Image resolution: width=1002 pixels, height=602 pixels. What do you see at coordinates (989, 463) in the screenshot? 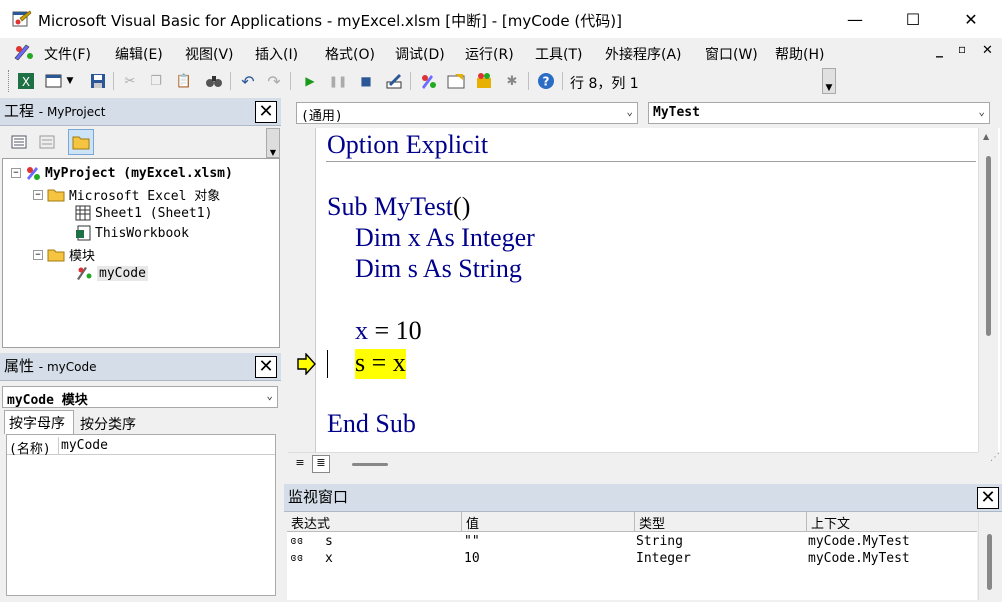
I see `resize-grip-icon: ⋰` at bounding box center [989, 463].